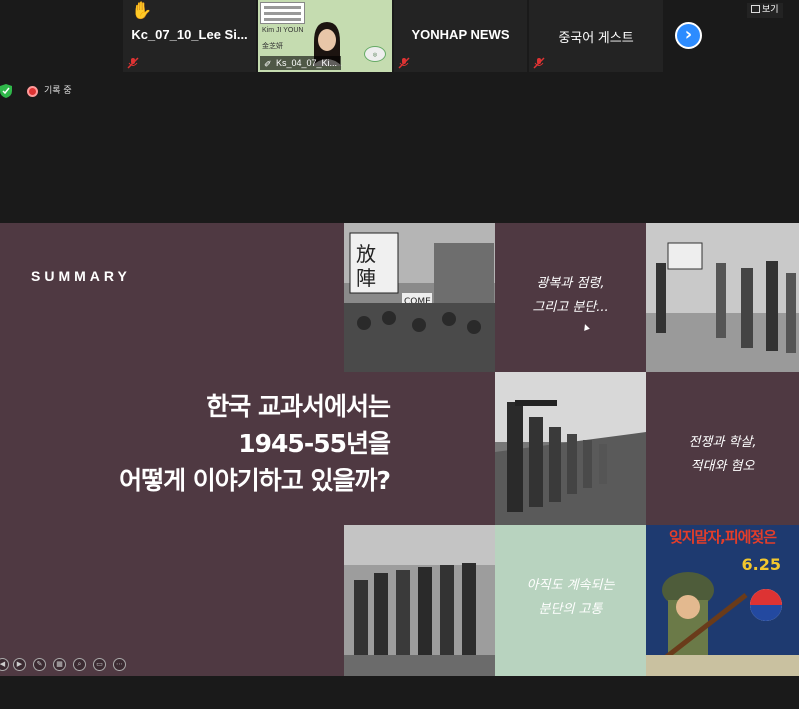 The height and width of the screenshot is (709, 799). Describe the element at coordinates (81, 276) in the screenshot. I see `slide-summary-title: SUMMARY` at that location.